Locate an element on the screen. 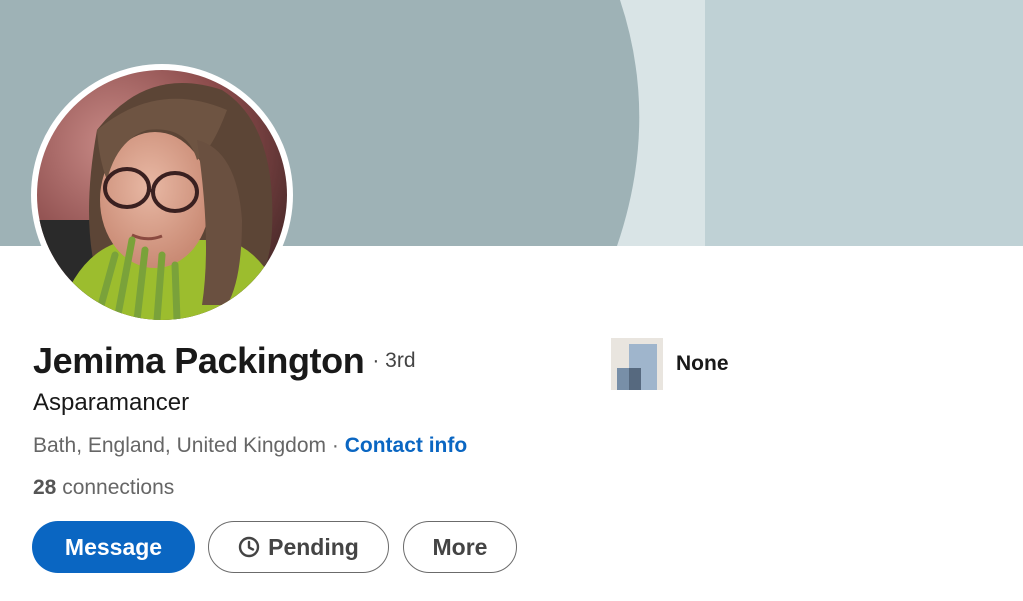  contact-info-link: Contact info is located at coordinates (406, 445).